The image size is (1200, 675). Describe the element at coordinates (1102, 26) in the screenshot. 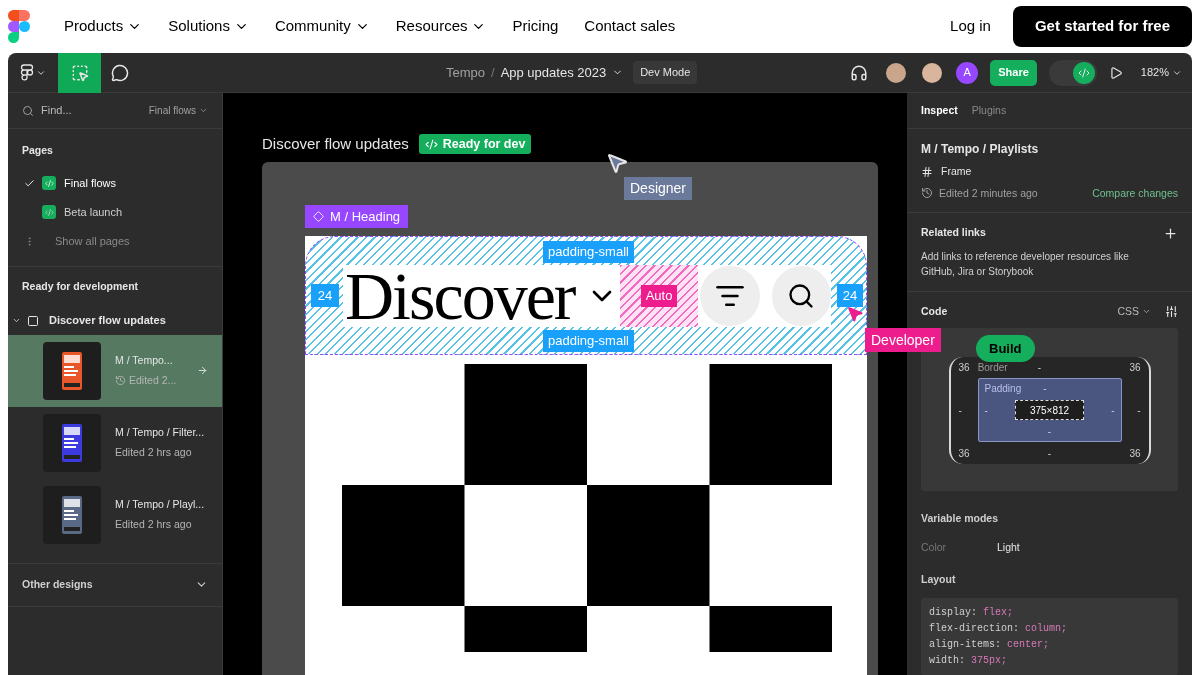

I see `get-started-button: Get started for free` at that location.